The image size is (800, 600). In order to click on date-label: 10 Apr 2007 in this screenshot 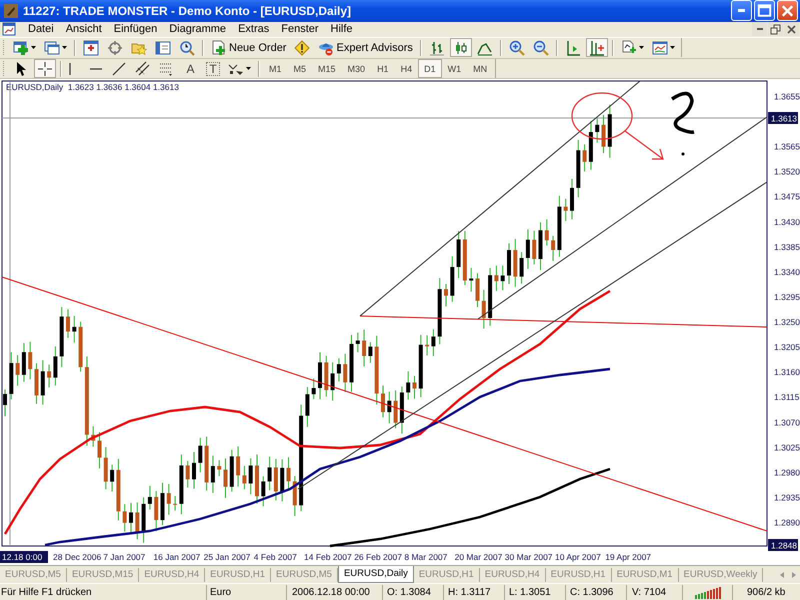, I will do `click(578, 557)`.